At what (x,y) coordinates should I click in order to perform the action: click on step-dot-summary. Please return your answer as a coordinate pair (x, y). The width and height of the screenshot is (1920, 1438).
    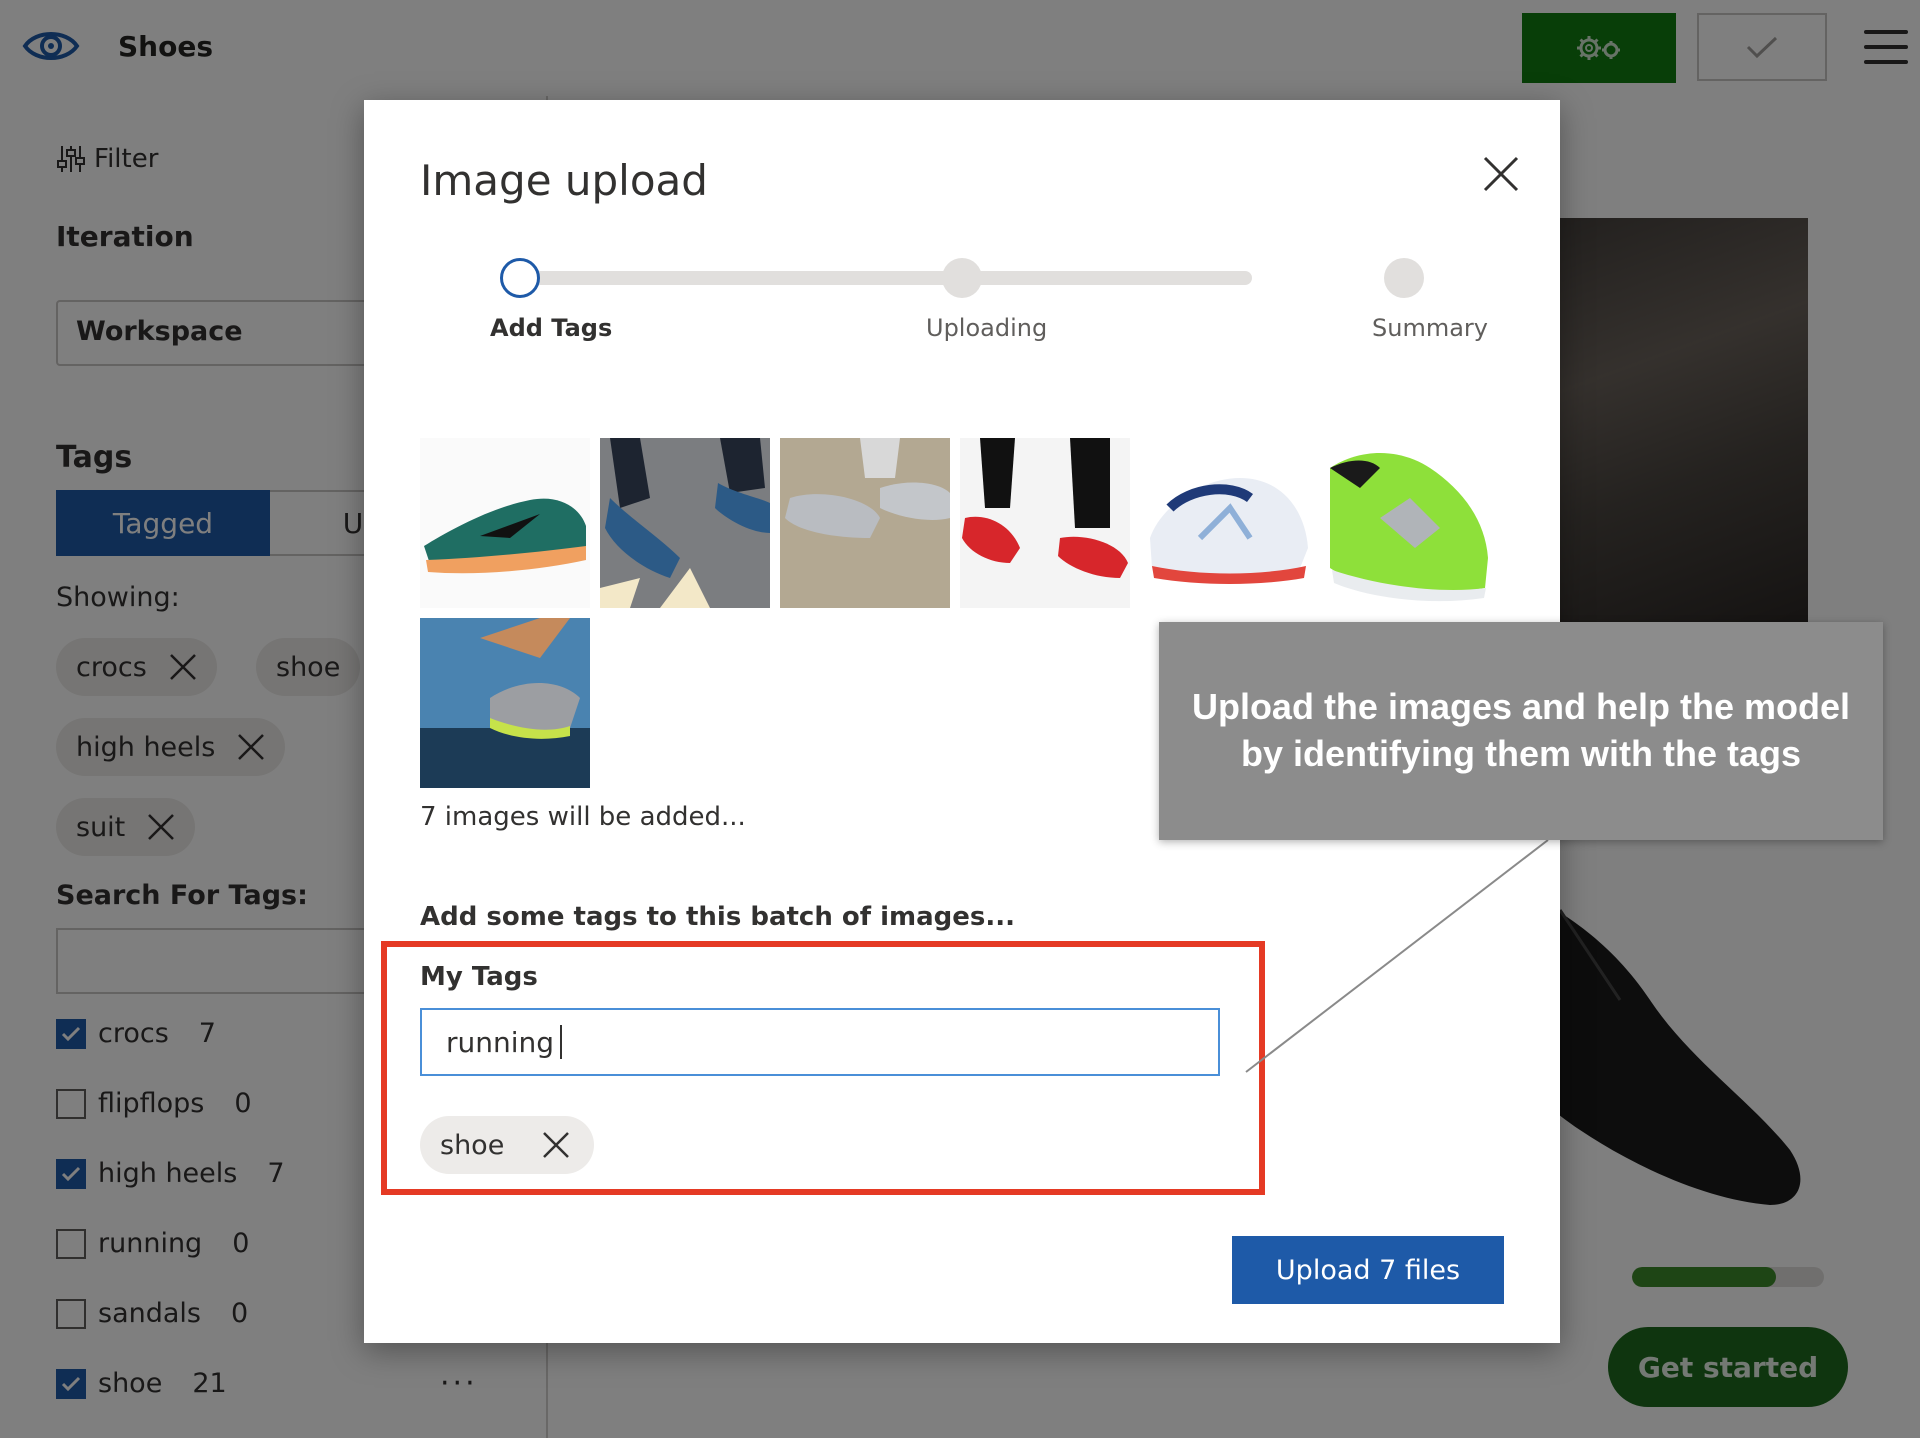
    Looking at the image, I should click on (1404, 278).